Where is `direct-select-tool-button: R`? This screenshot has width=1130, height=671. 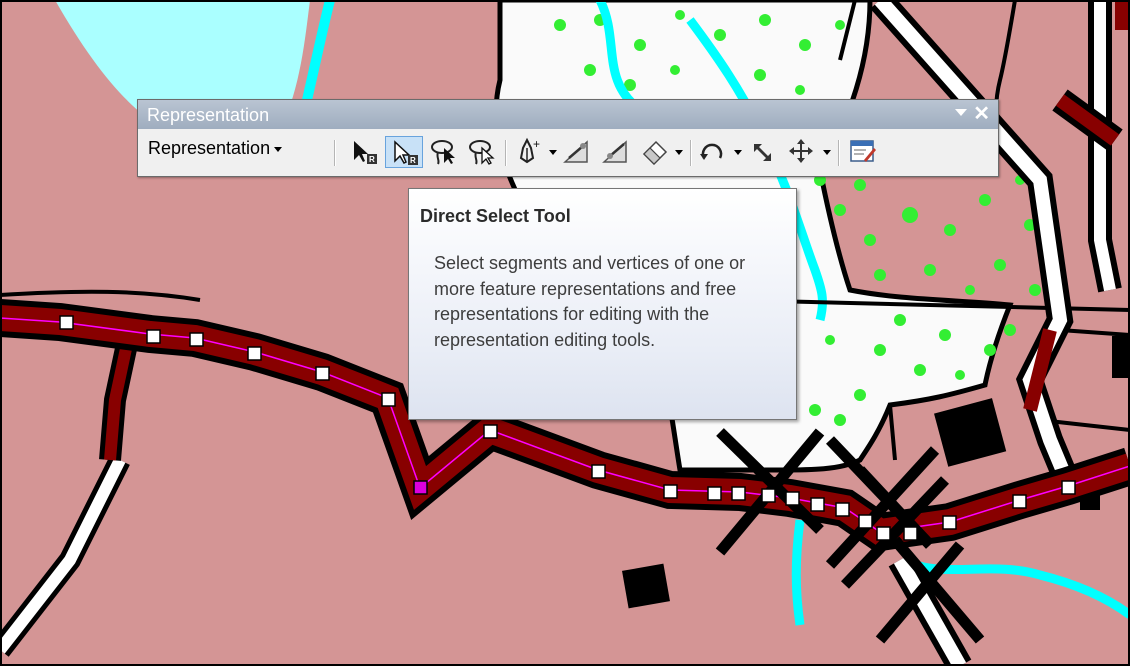
direct-select-tool-button: R is located at coordinates (404, 152).